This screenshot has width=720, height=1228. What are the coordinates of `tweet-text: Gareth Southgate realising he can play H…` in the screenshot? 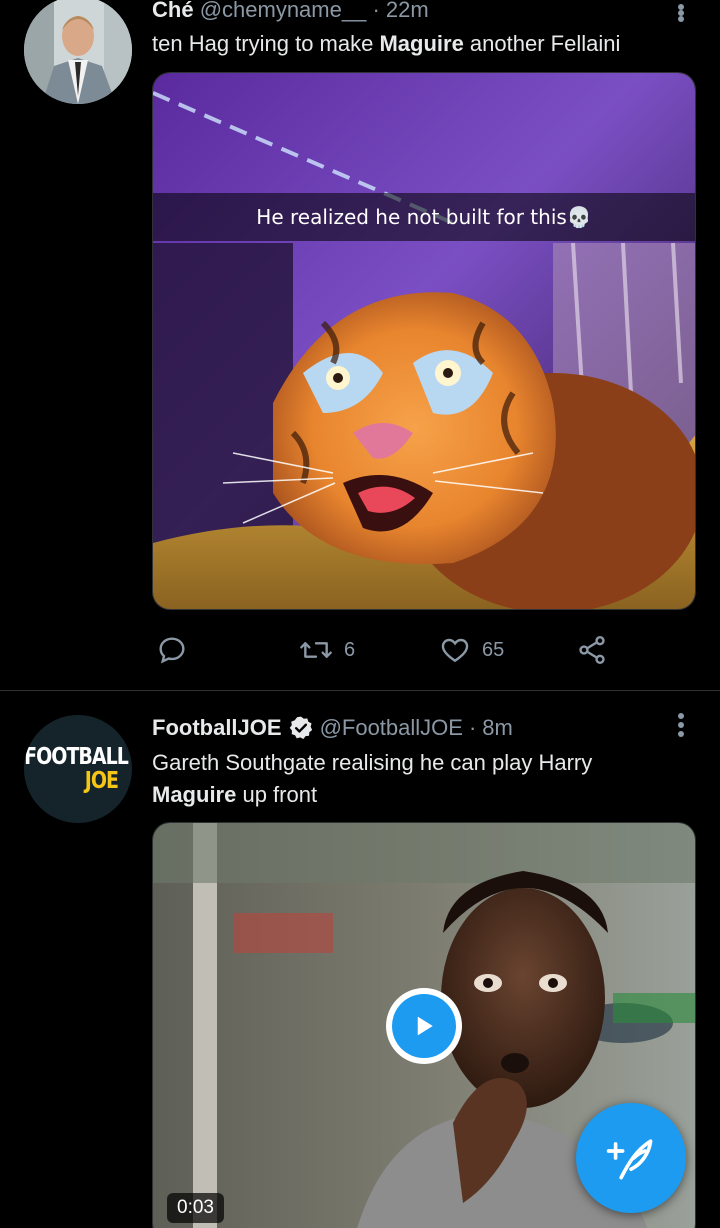 It's located at (401, 779).